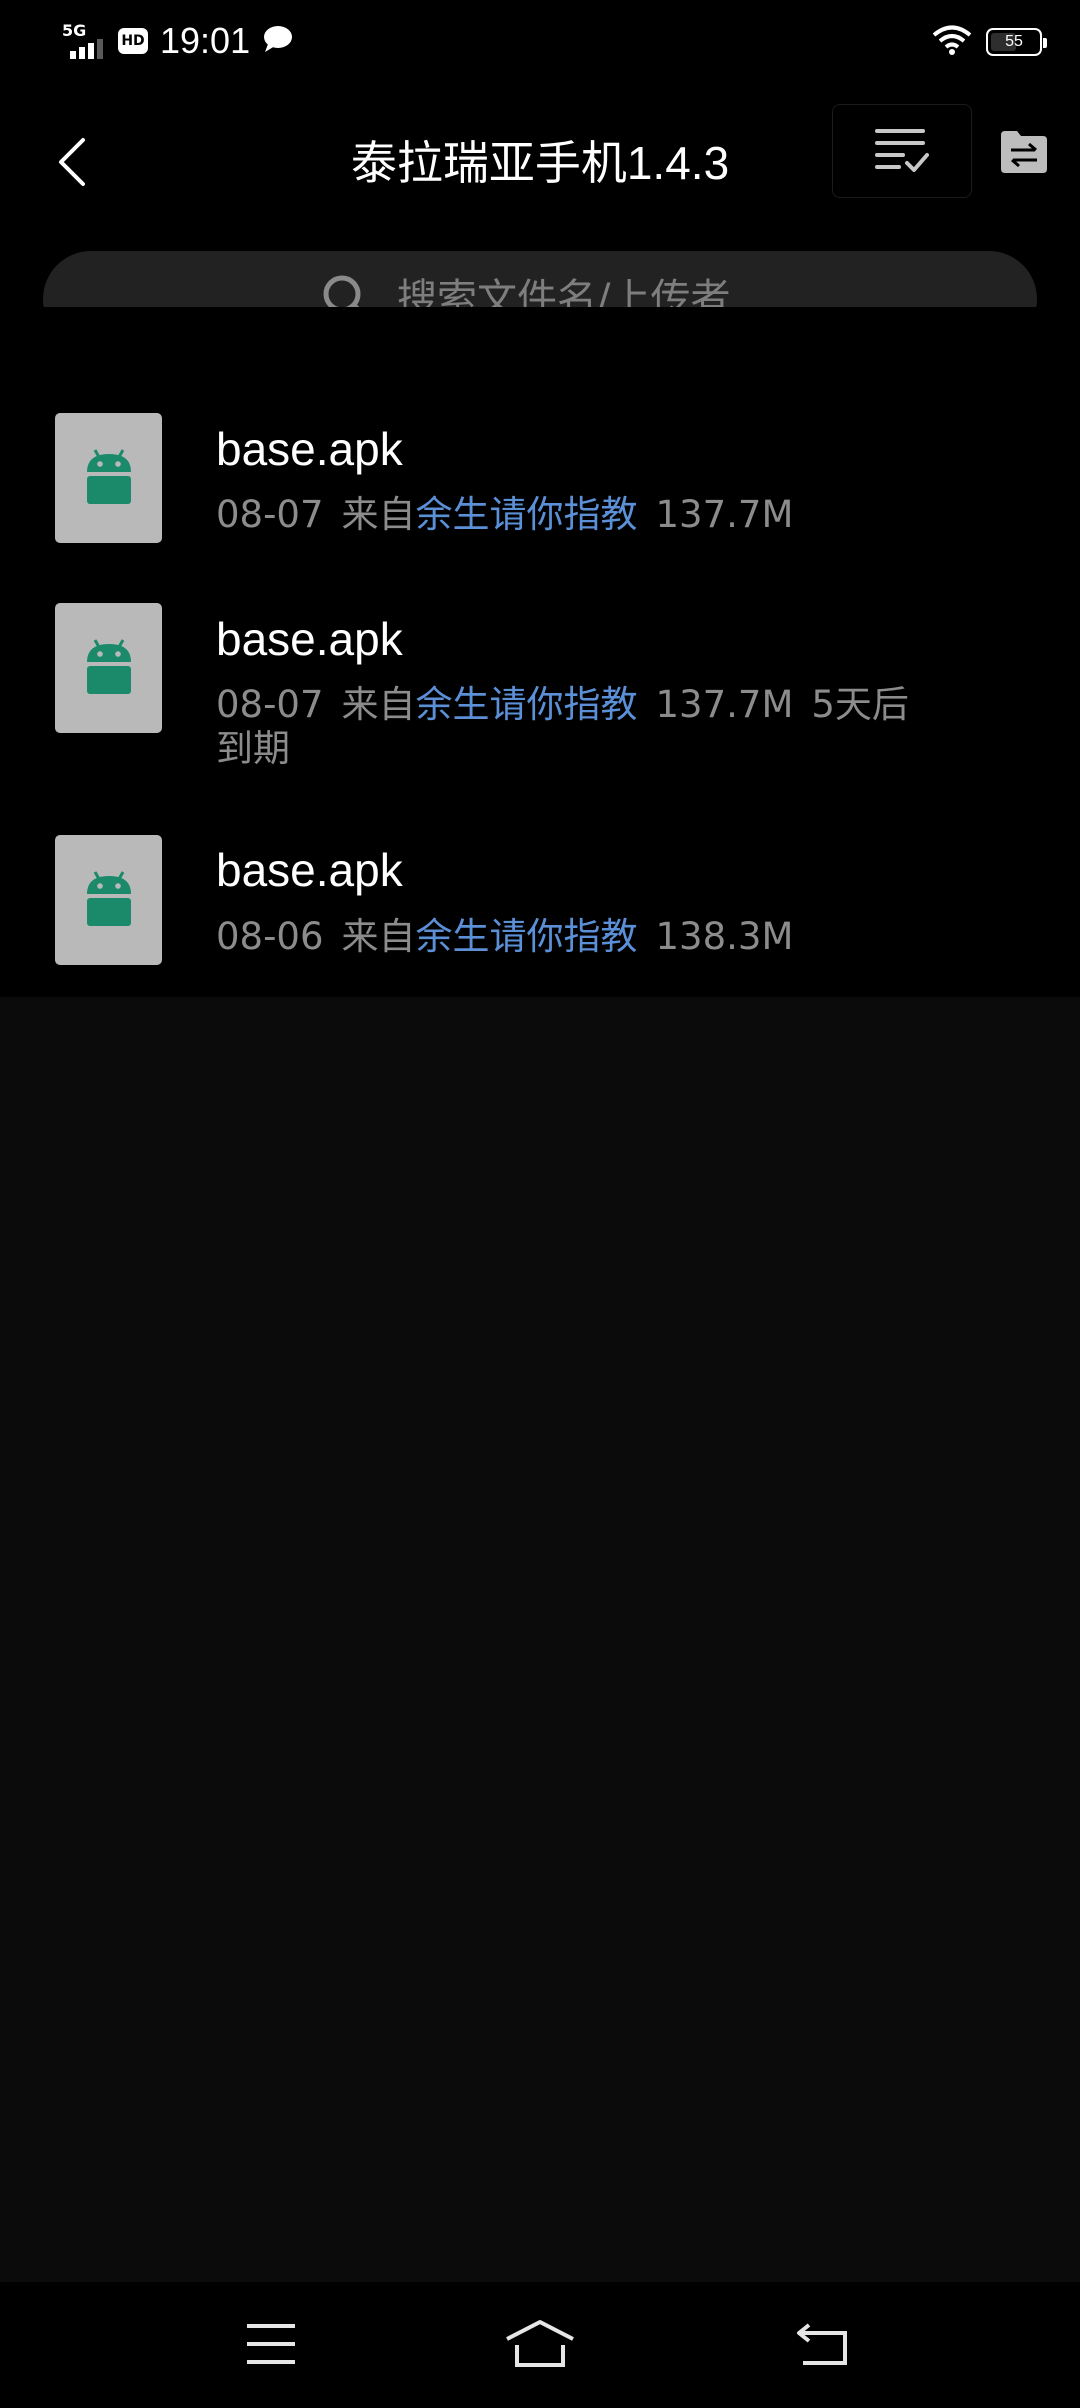 The image size is (1080, 2408). I want to click on menu-button, so click(271, 2344).